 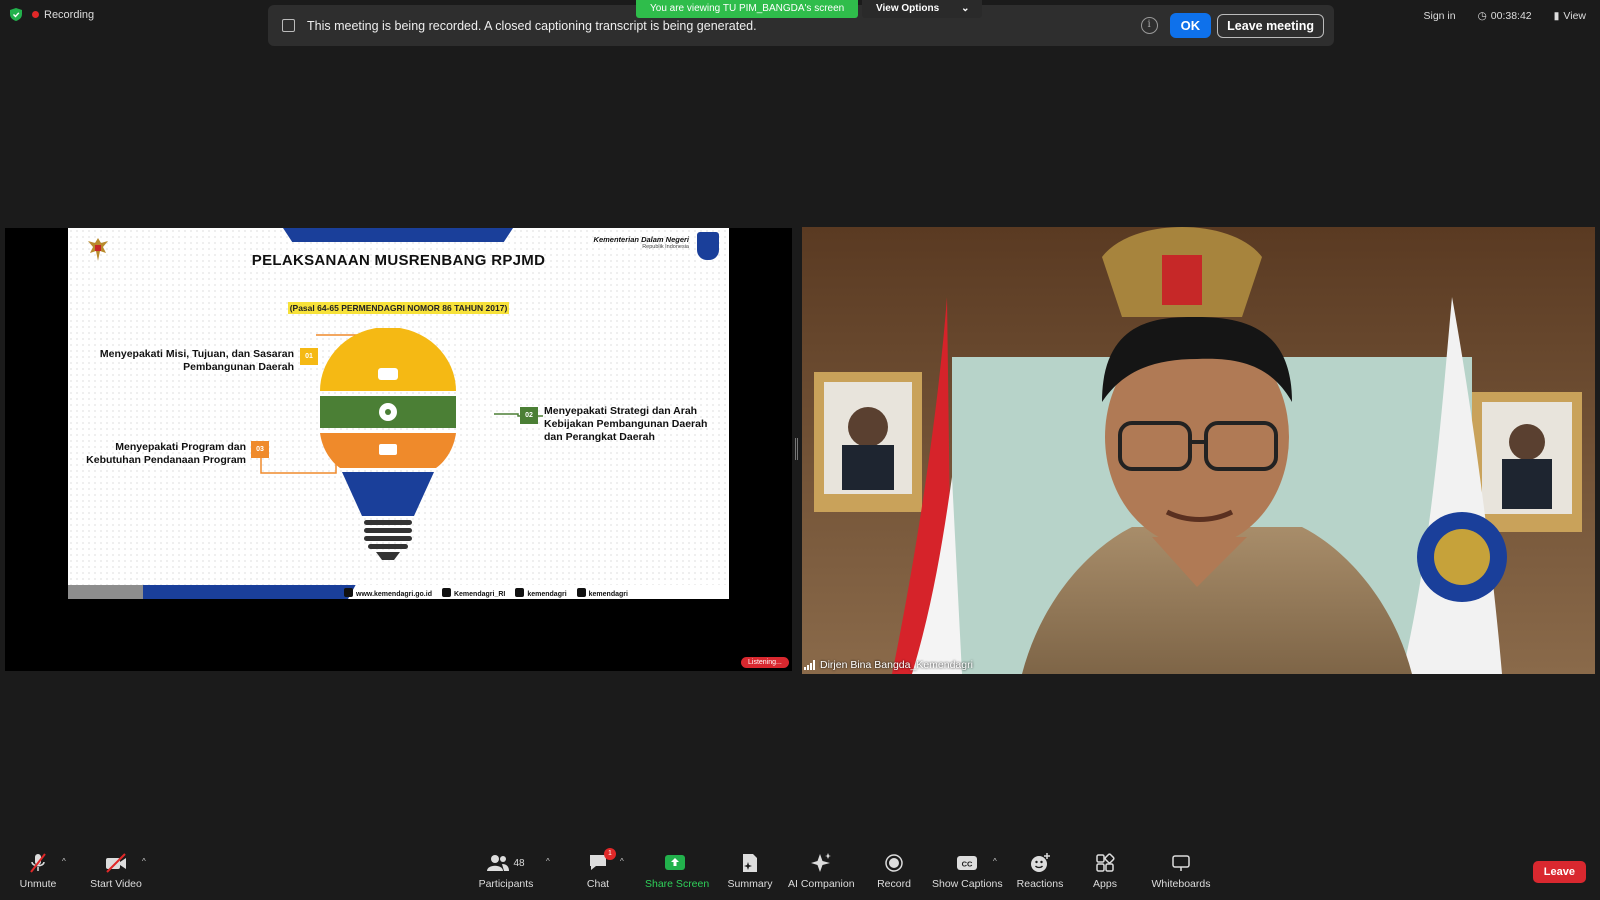 What do you see at coordinates (896, 665) in the screenshot?
I see `speaker-name-text: Dirjen Bina Bangda_Kemendagri` at bounding box center [896, 665].